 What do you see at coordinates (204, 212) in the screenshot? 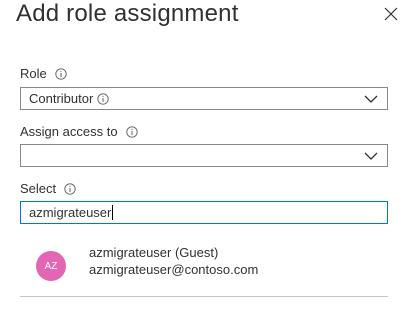
I see `select-search-input` at bounding box center [204, 212].